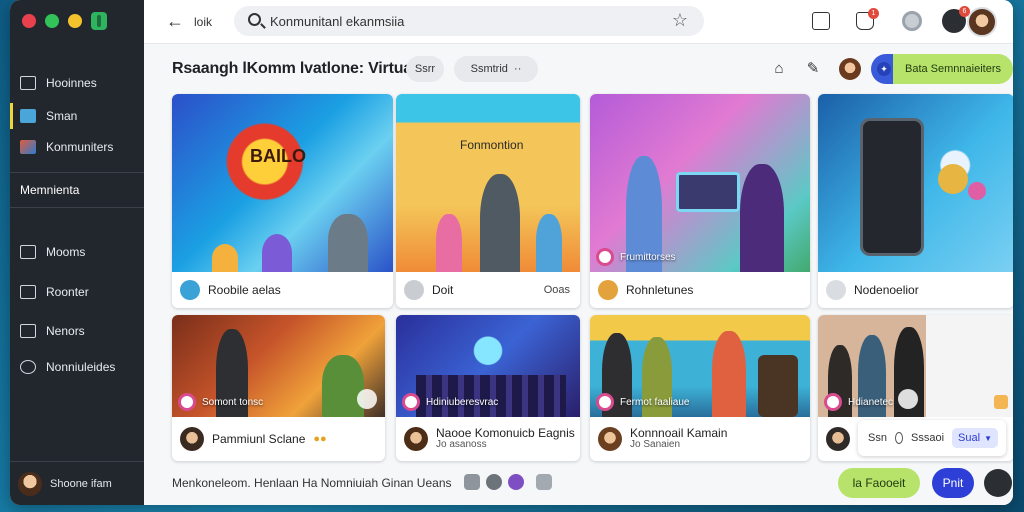 The image size is (1024, 512). I want to click on sidebar-item-label: Sman, so click(62, 116).